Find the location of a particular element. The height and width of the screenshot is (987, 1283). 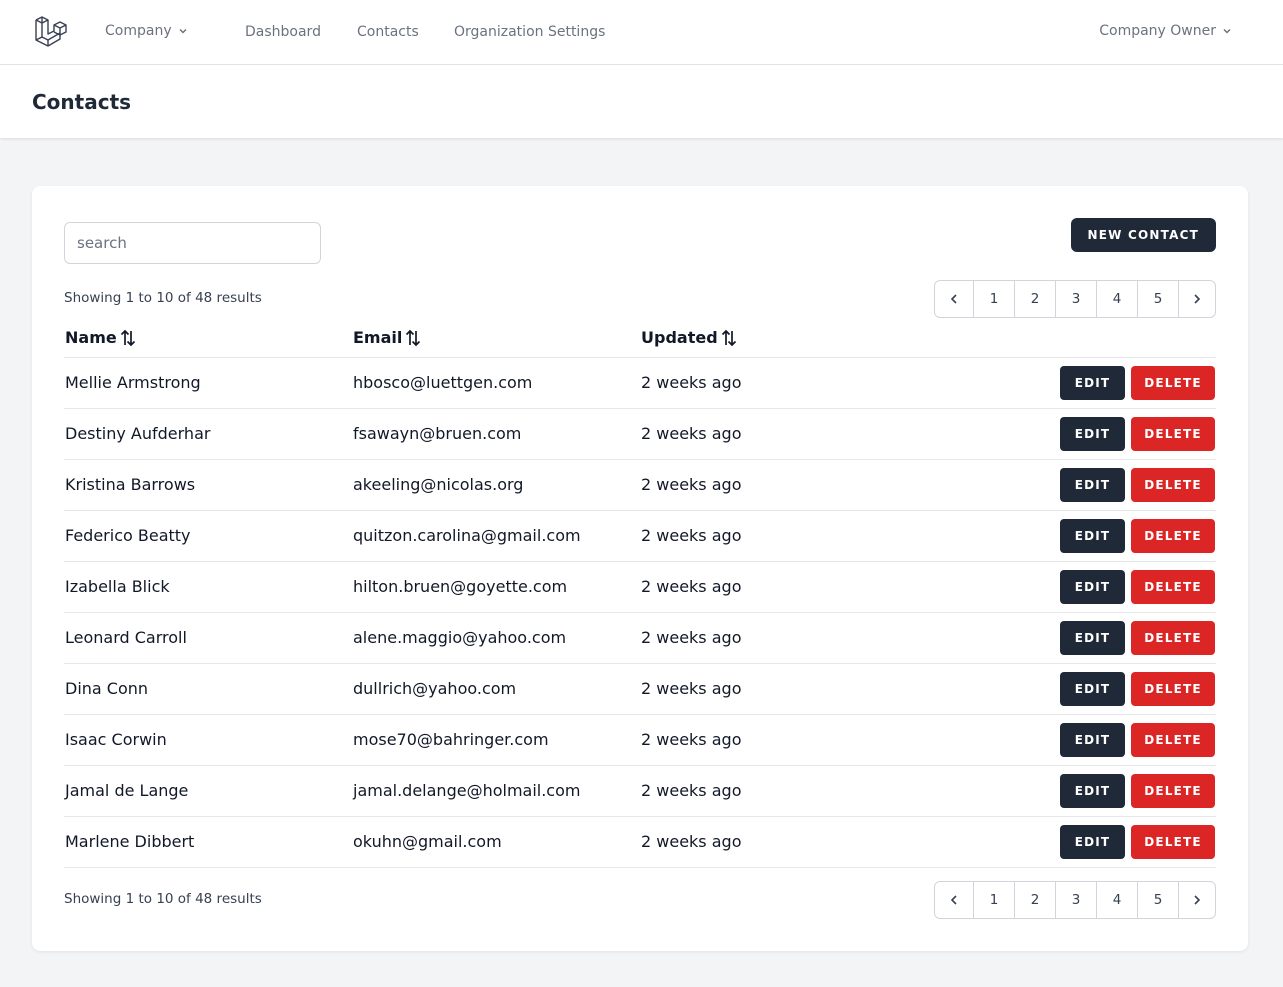

column-label: Email is located at coordinates (378, 337).